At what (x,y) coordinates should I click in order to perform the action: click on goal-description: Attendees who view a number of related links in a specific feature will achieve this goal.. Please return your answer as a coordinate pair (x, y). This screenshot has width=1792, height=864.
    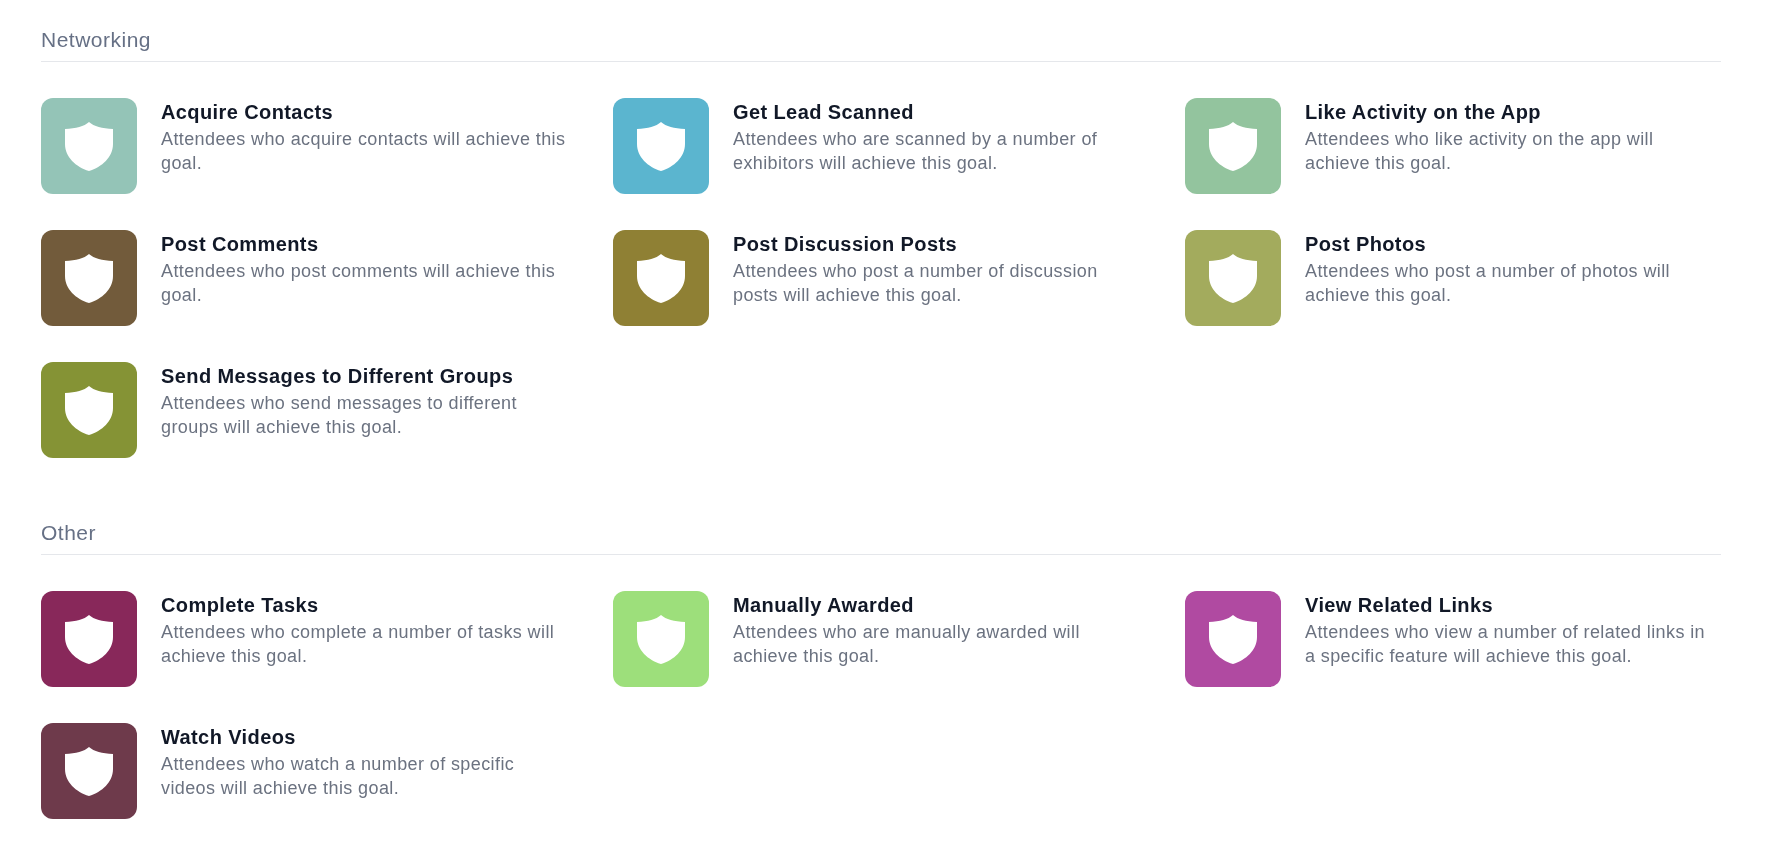
    Looking at the image, I should click on (1505, 644).